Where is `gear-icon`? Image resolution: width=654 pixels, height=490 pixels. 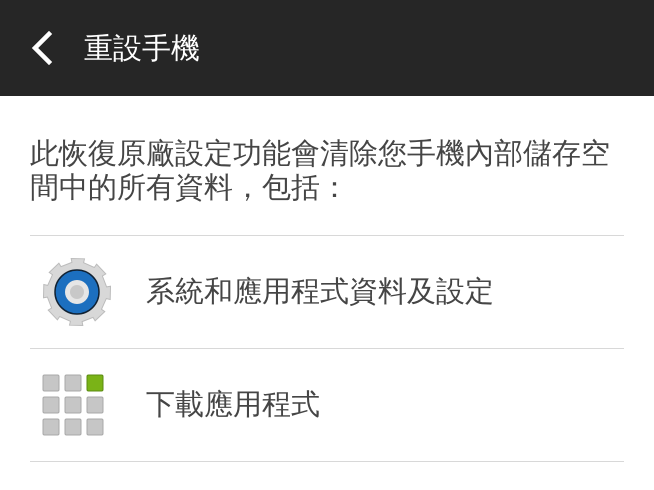
gear-icon is located at coordinates (77, 292).